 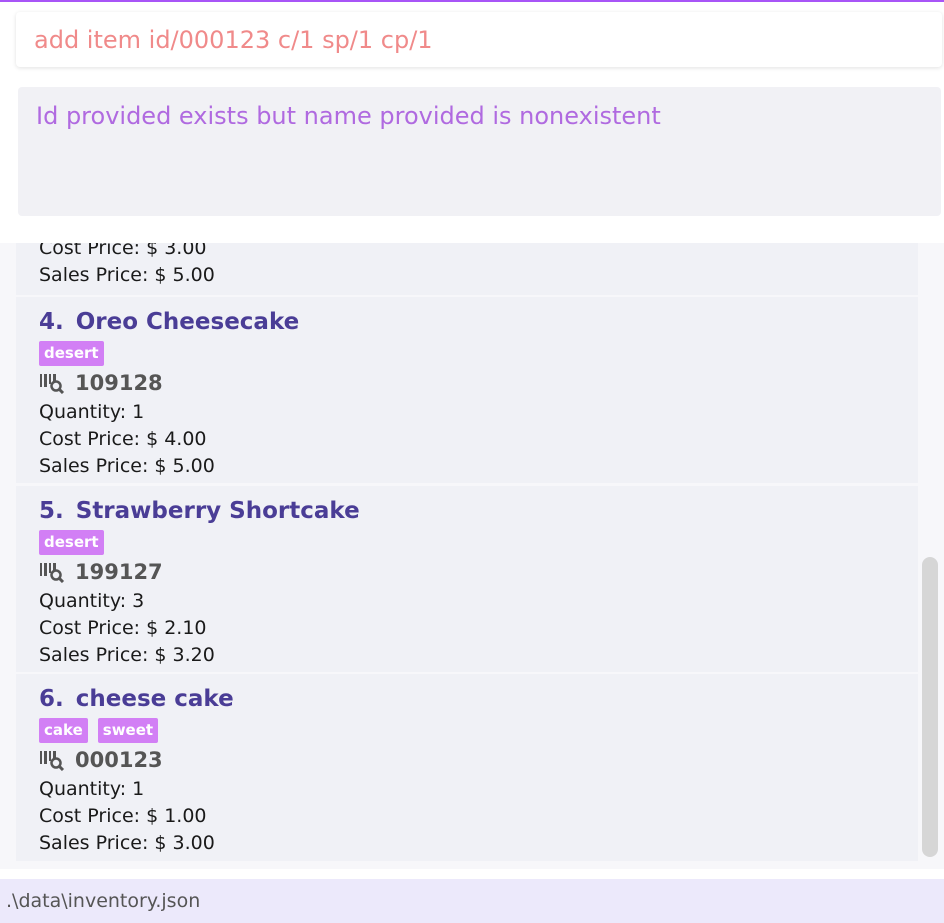 What do you see at coordinates (467, 269) in the screenshot?
I see `list-item: Cost Price: $ 3.00 Sales Price: $ 5.00` at bounding box center [467, 269].